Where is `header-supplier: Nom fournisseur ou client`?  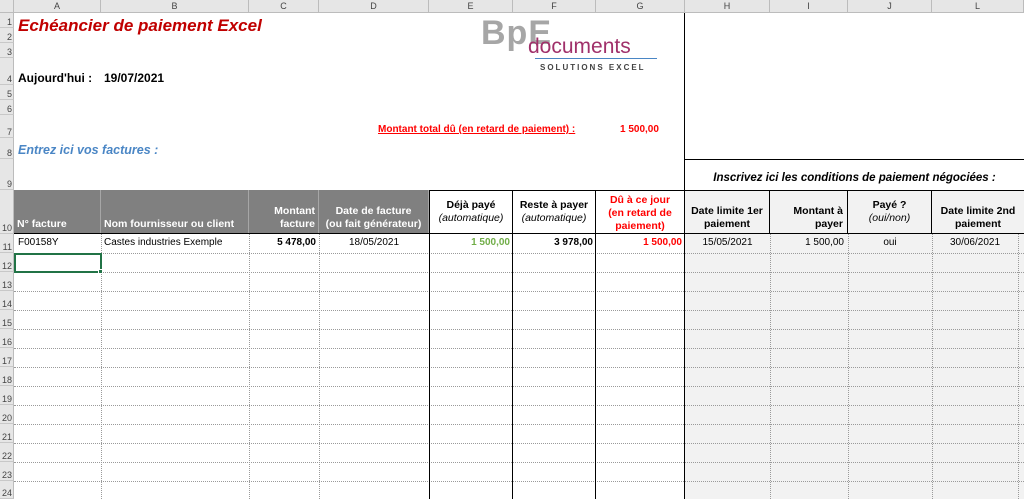 header-supplier: Nom fournisseur ou client is located at coordinates (175, 212).